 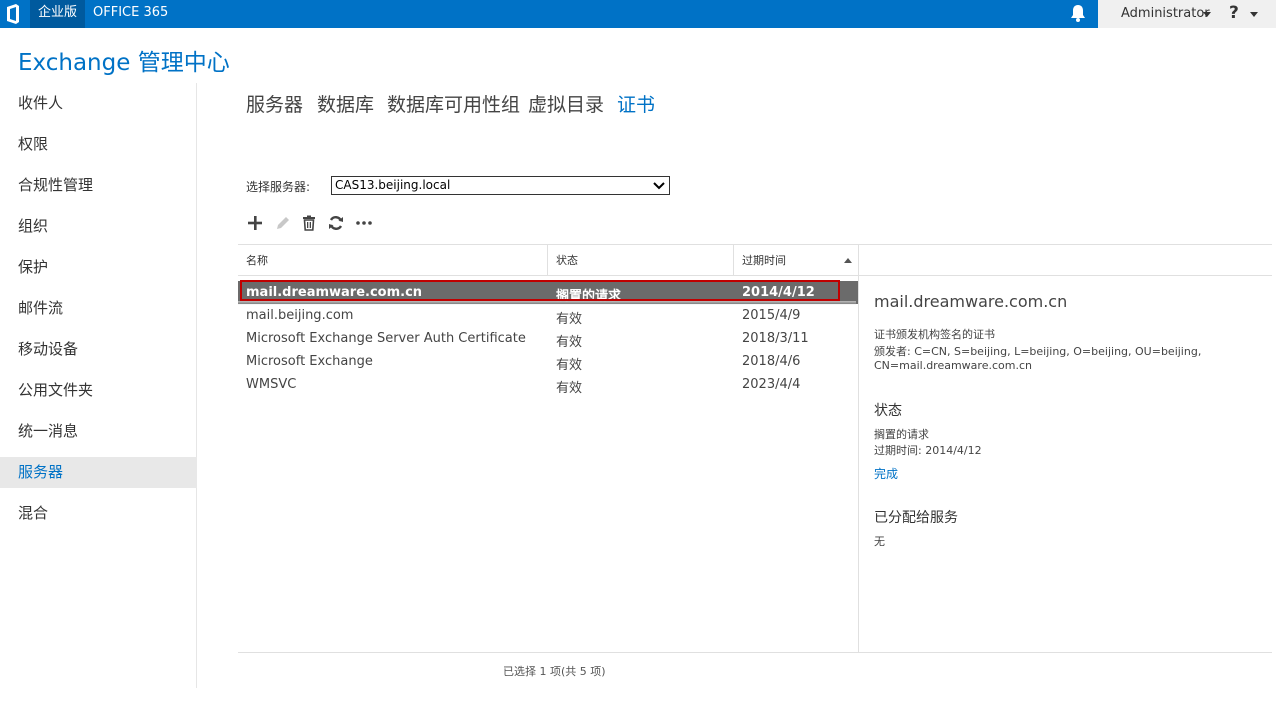 What do you see at coordinates (764, 260) in the screenshot?
I see `column-header-expires: 过期时间` at bounding box center [764, 260].